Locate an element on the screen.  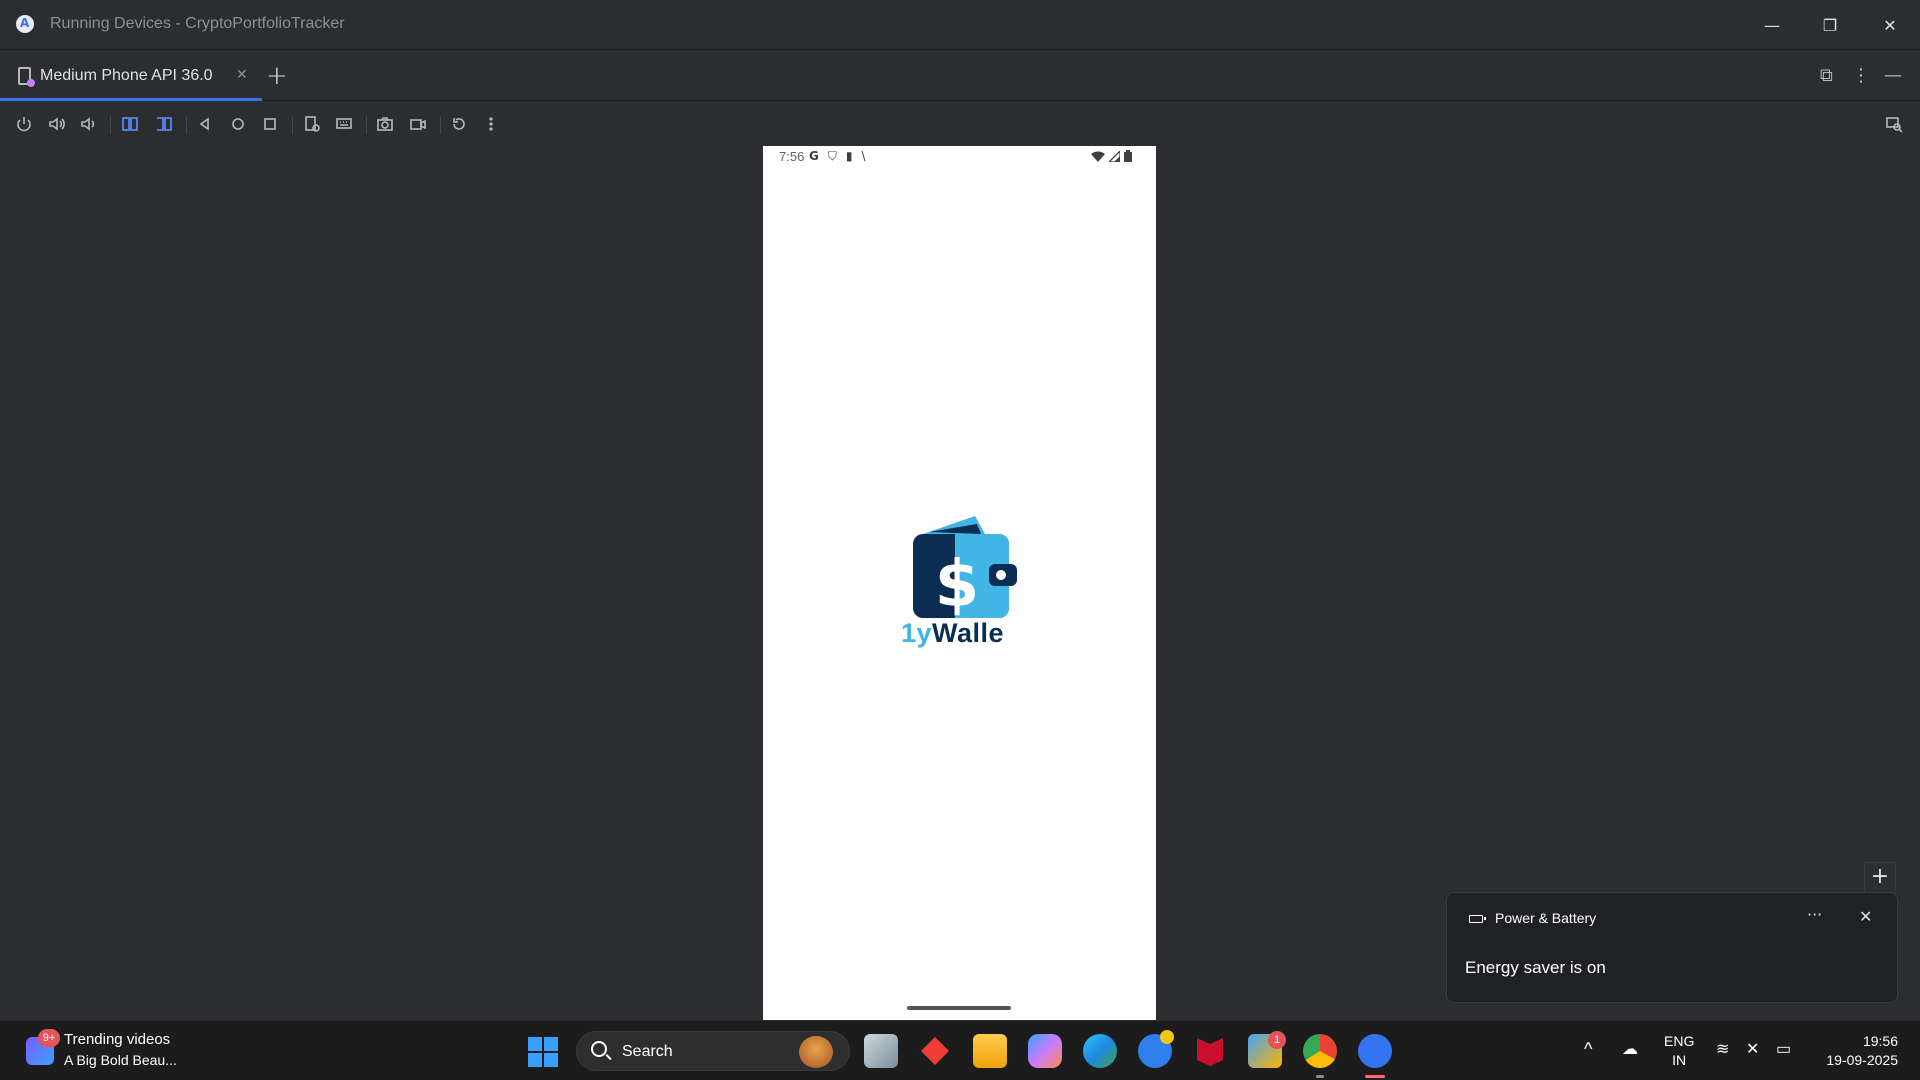
search-highlight-icon is located at coordinates (816, 1052).